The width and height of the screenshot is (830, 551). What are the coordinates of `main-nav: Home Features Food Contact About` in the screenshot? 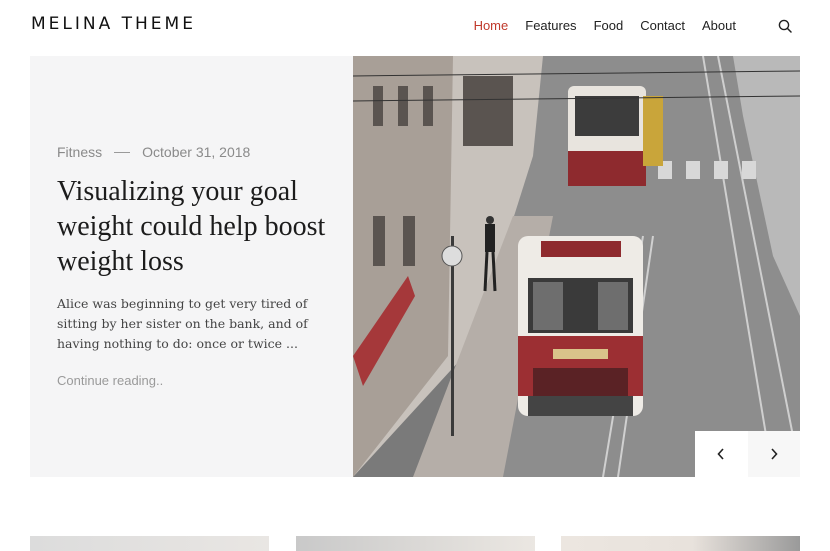 It's located at (605, 25).